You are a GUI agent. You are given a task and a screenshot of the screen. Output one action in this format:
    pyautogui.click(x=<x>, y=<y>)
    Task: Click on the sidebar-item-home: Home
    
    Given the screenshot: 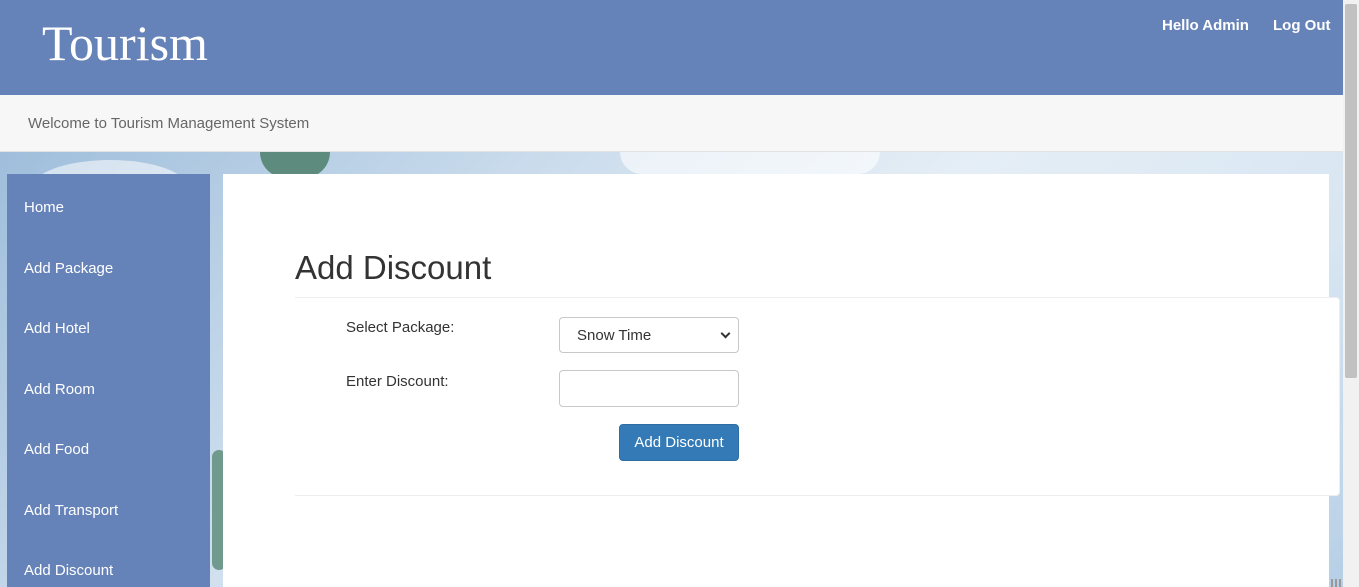 What is the action you would take?
    pyautogui.click(x=44, y=207)
    